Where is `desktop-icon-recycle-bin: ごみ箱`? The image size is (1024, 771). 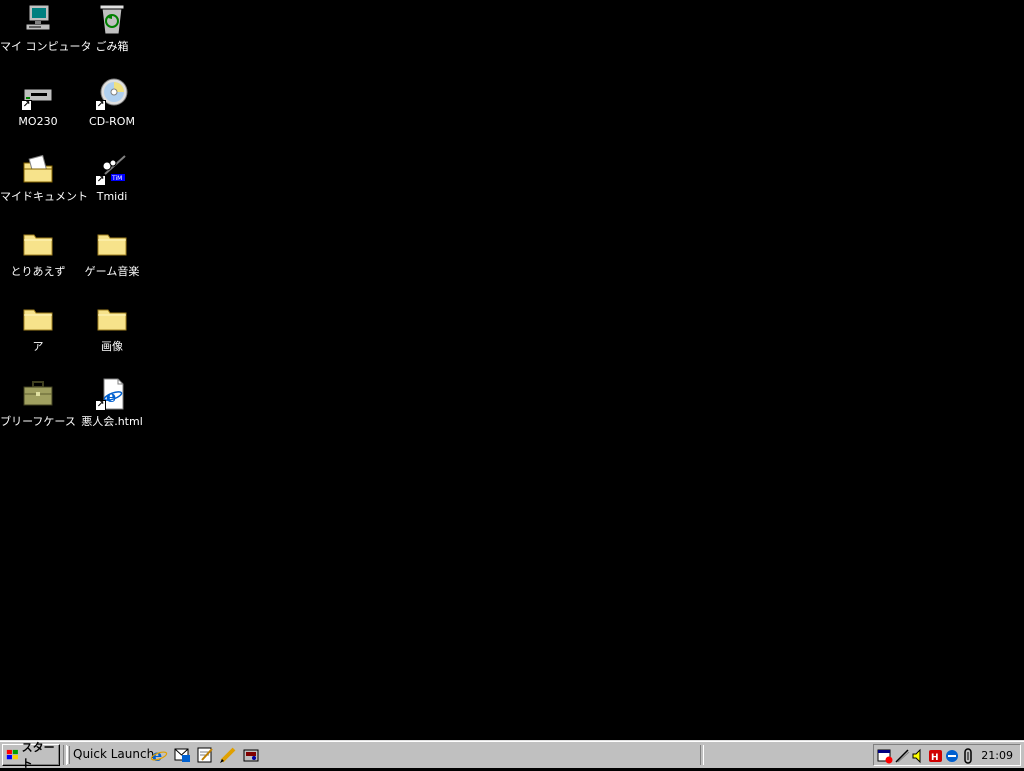 desktop-icon-recycle-bin: ごみ箱 is located at coordinates (112, 32).